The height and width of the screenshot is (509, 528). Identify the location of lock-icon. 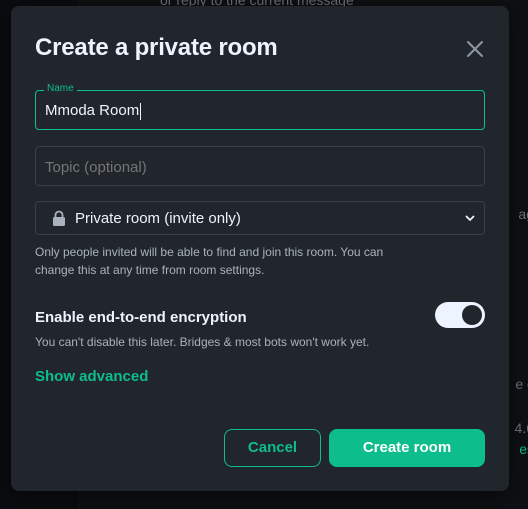
(59, 218).